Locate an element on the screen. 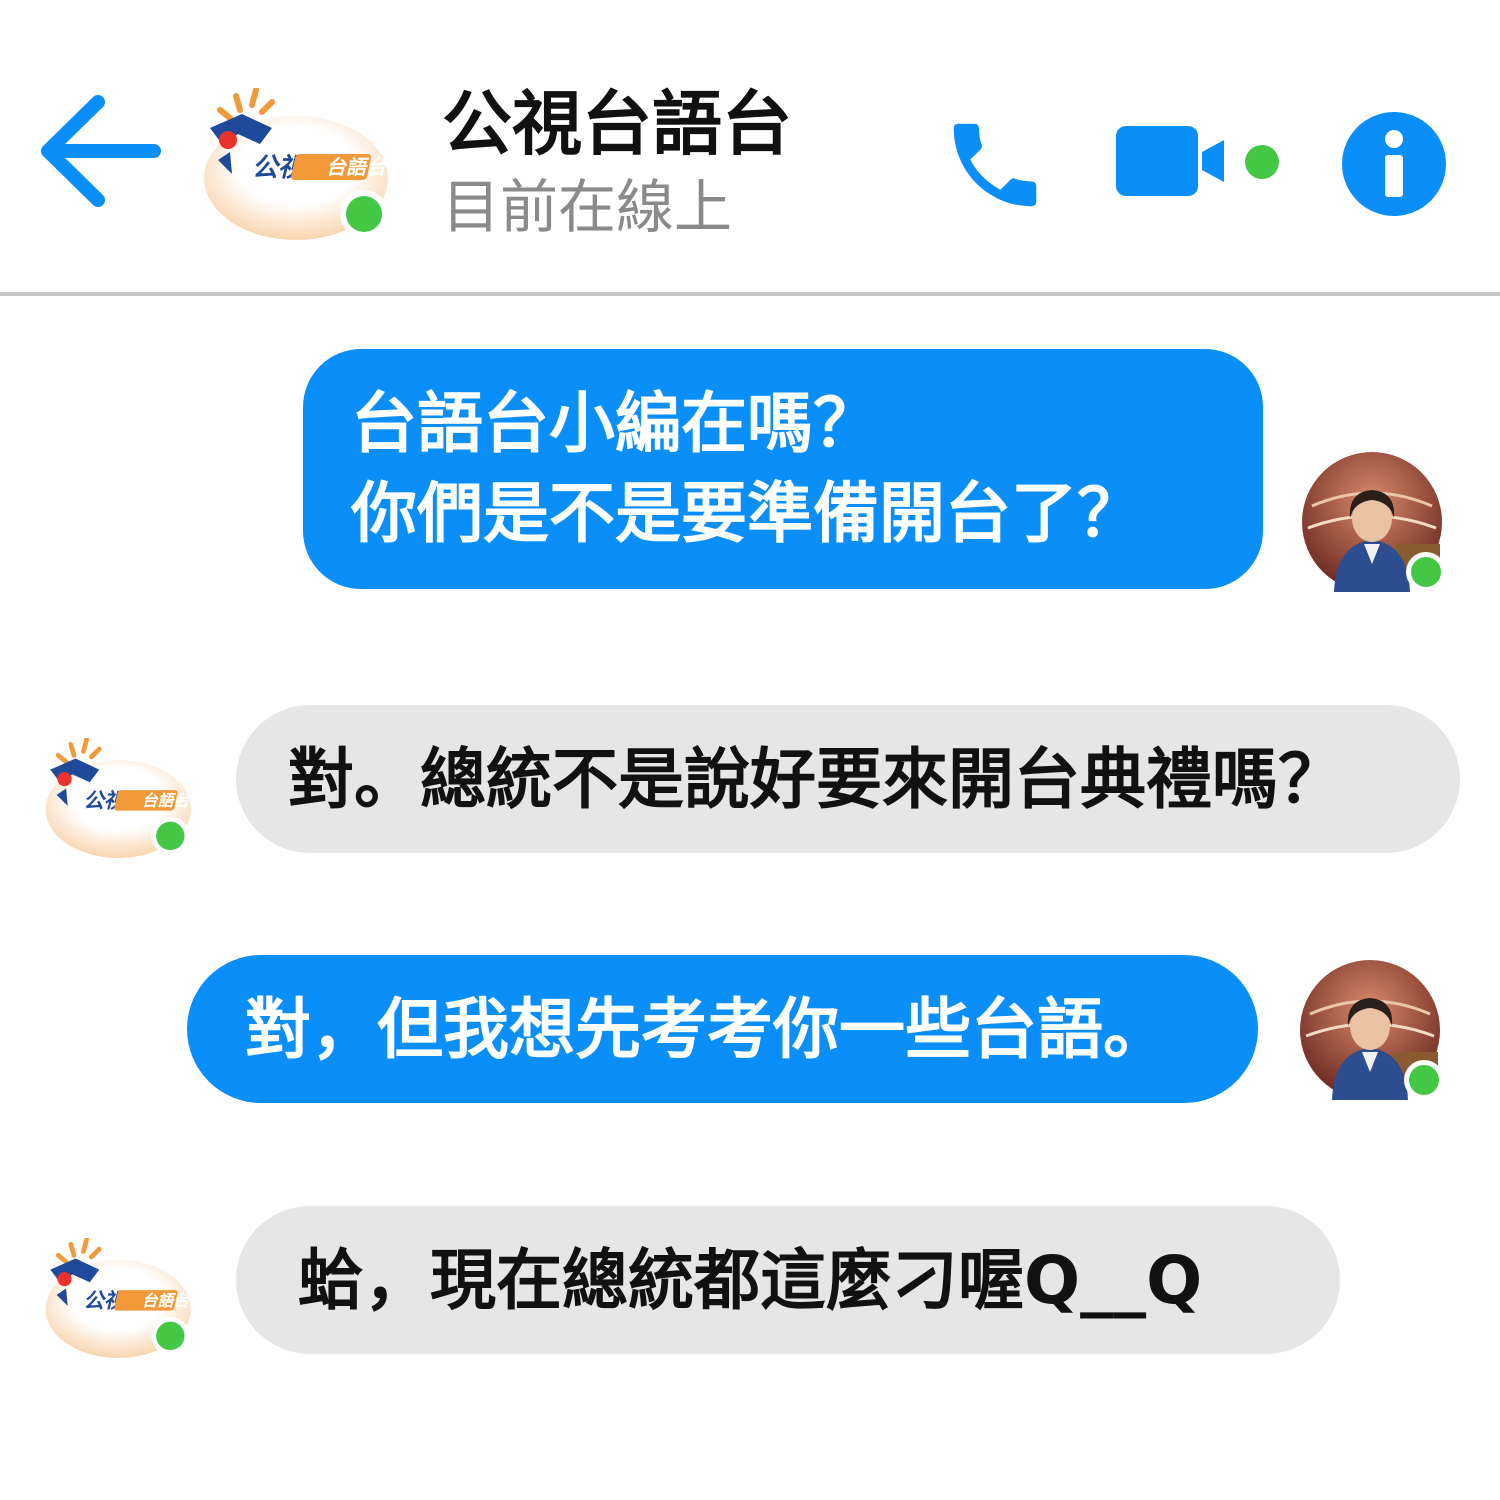 This screenshot has width=1500, height=1500. message-text: 蛤，現在總統都這麼刁喔Q__Q is located at coordinates (750, 1280).